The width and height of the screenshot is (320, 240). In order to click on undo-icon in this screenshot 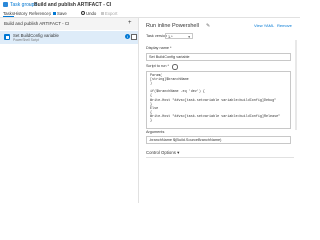, I will do `click(83, 13)`.